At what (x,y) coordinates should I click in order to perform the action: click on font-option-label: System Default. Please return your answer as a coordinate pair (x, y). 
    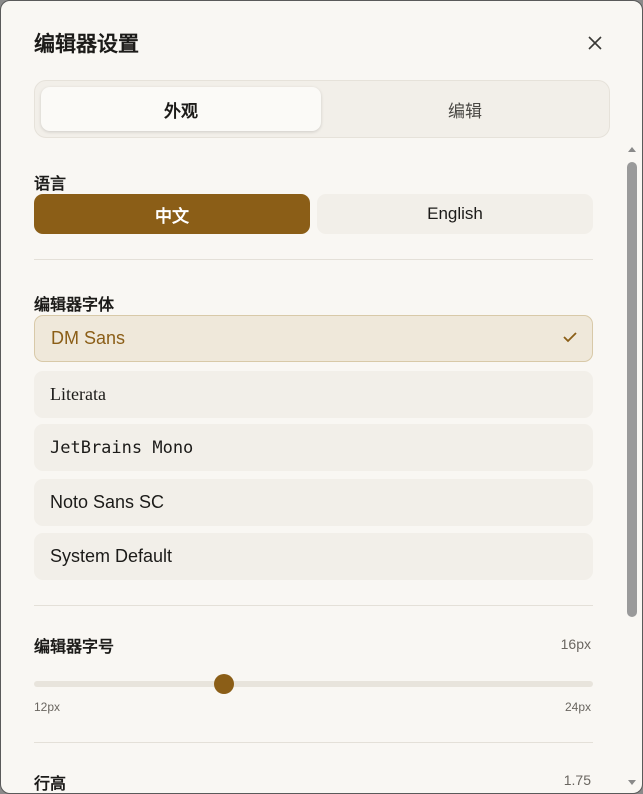
    Looking at the image, I should click on (111, 556).